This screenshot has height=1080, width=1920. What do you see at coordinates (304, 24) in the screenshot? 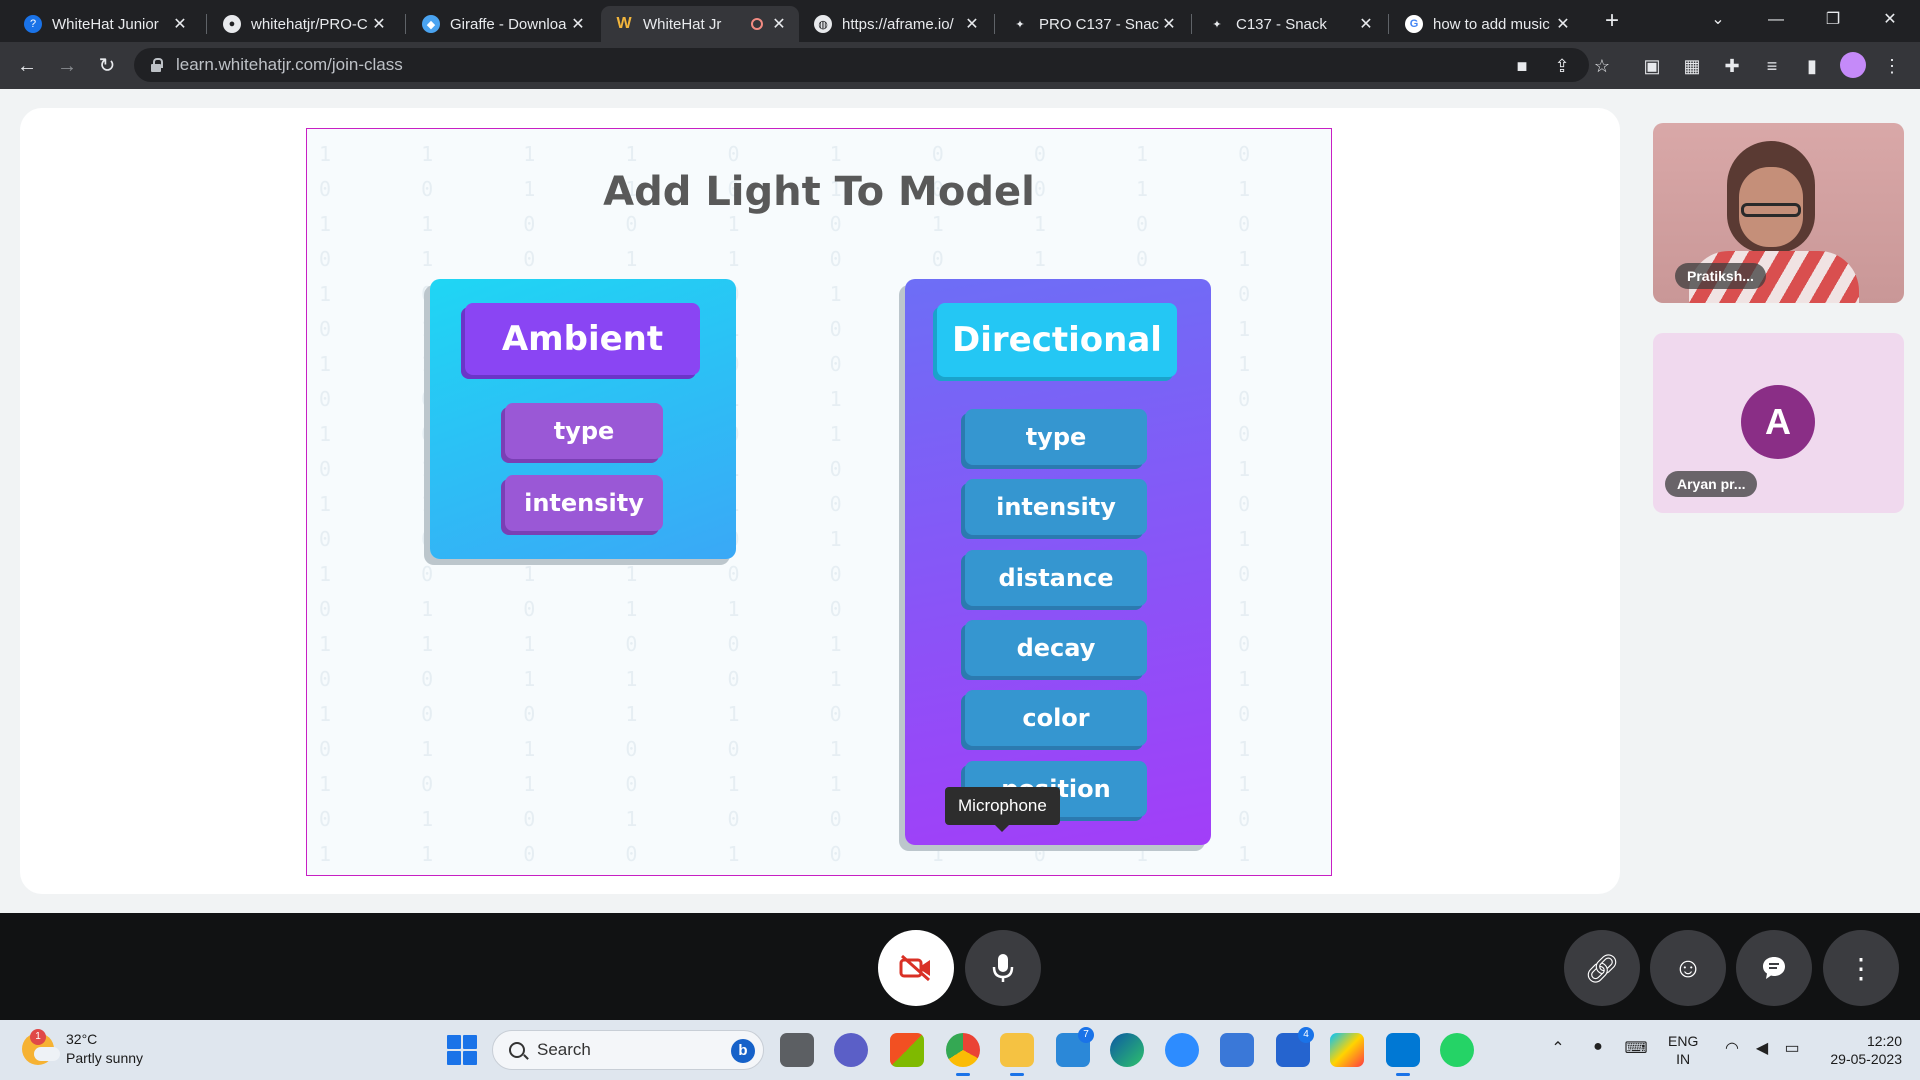
I see `tab-github: ● whitehatjr/PRO-C ✕` at bounding box center [304, 24].